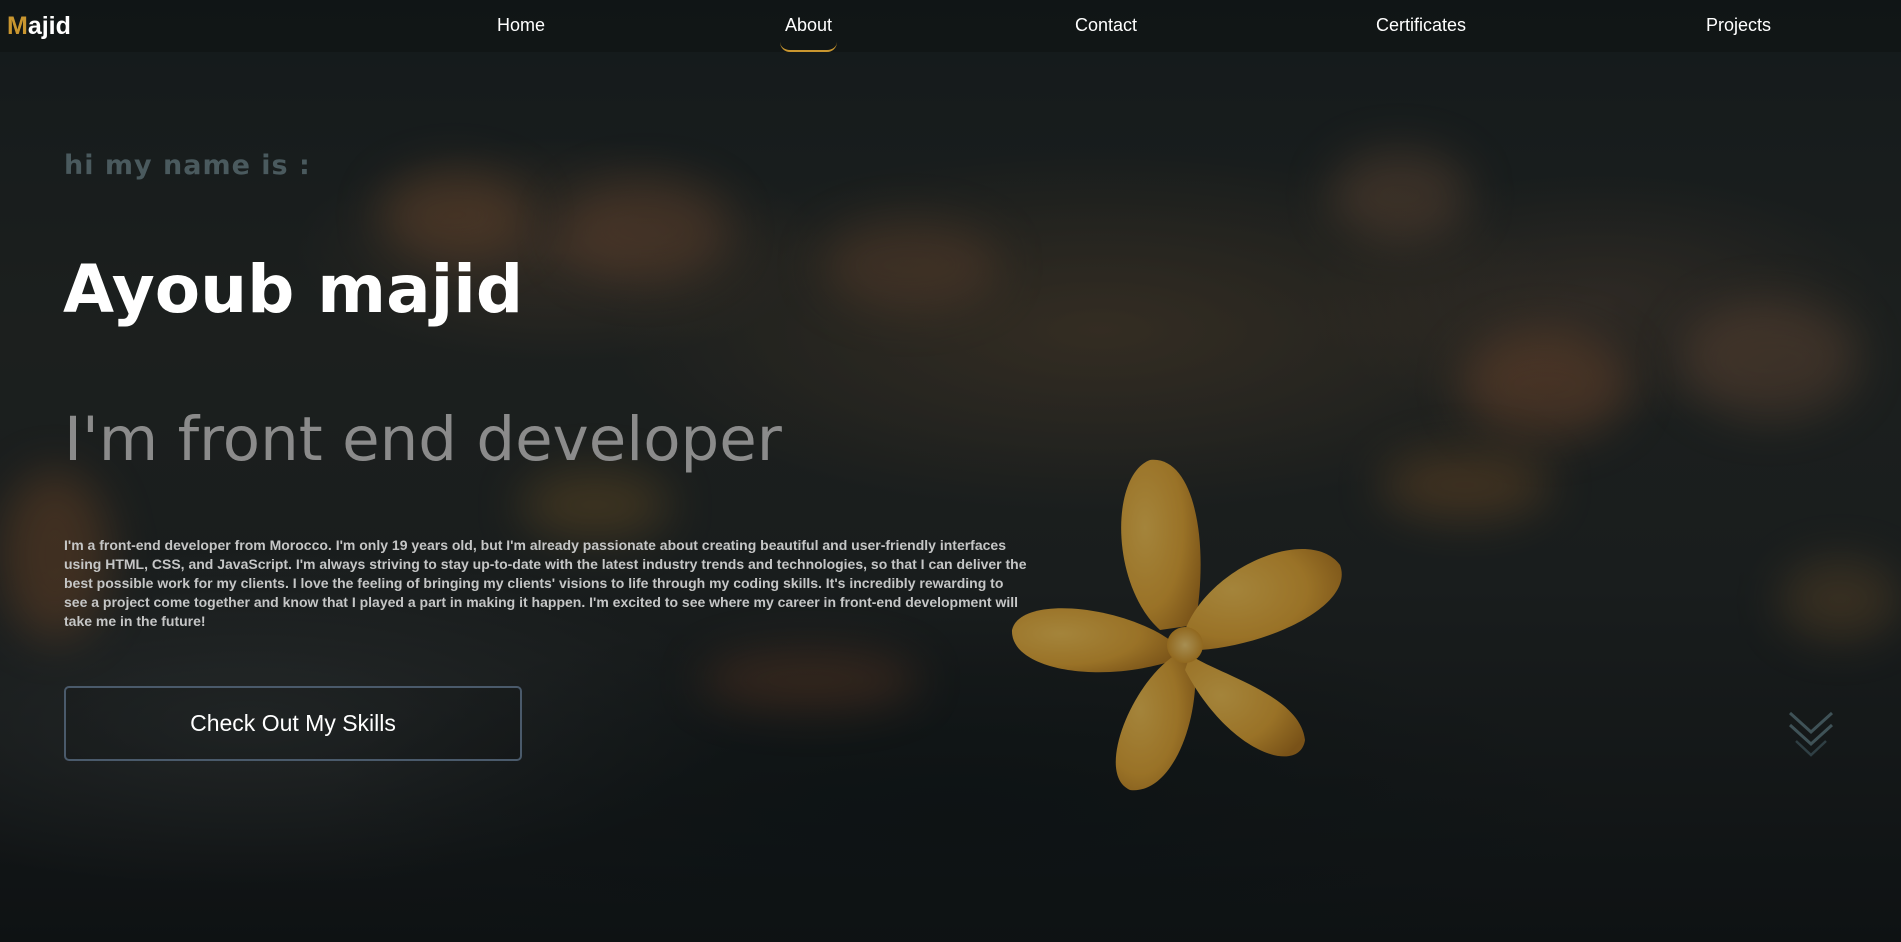 The width and height of the screenshot is (1901, 942). Describe the element at coordinates (187, 165) in the screenshot. I see `greeting-text: hi my name is :` at that location.